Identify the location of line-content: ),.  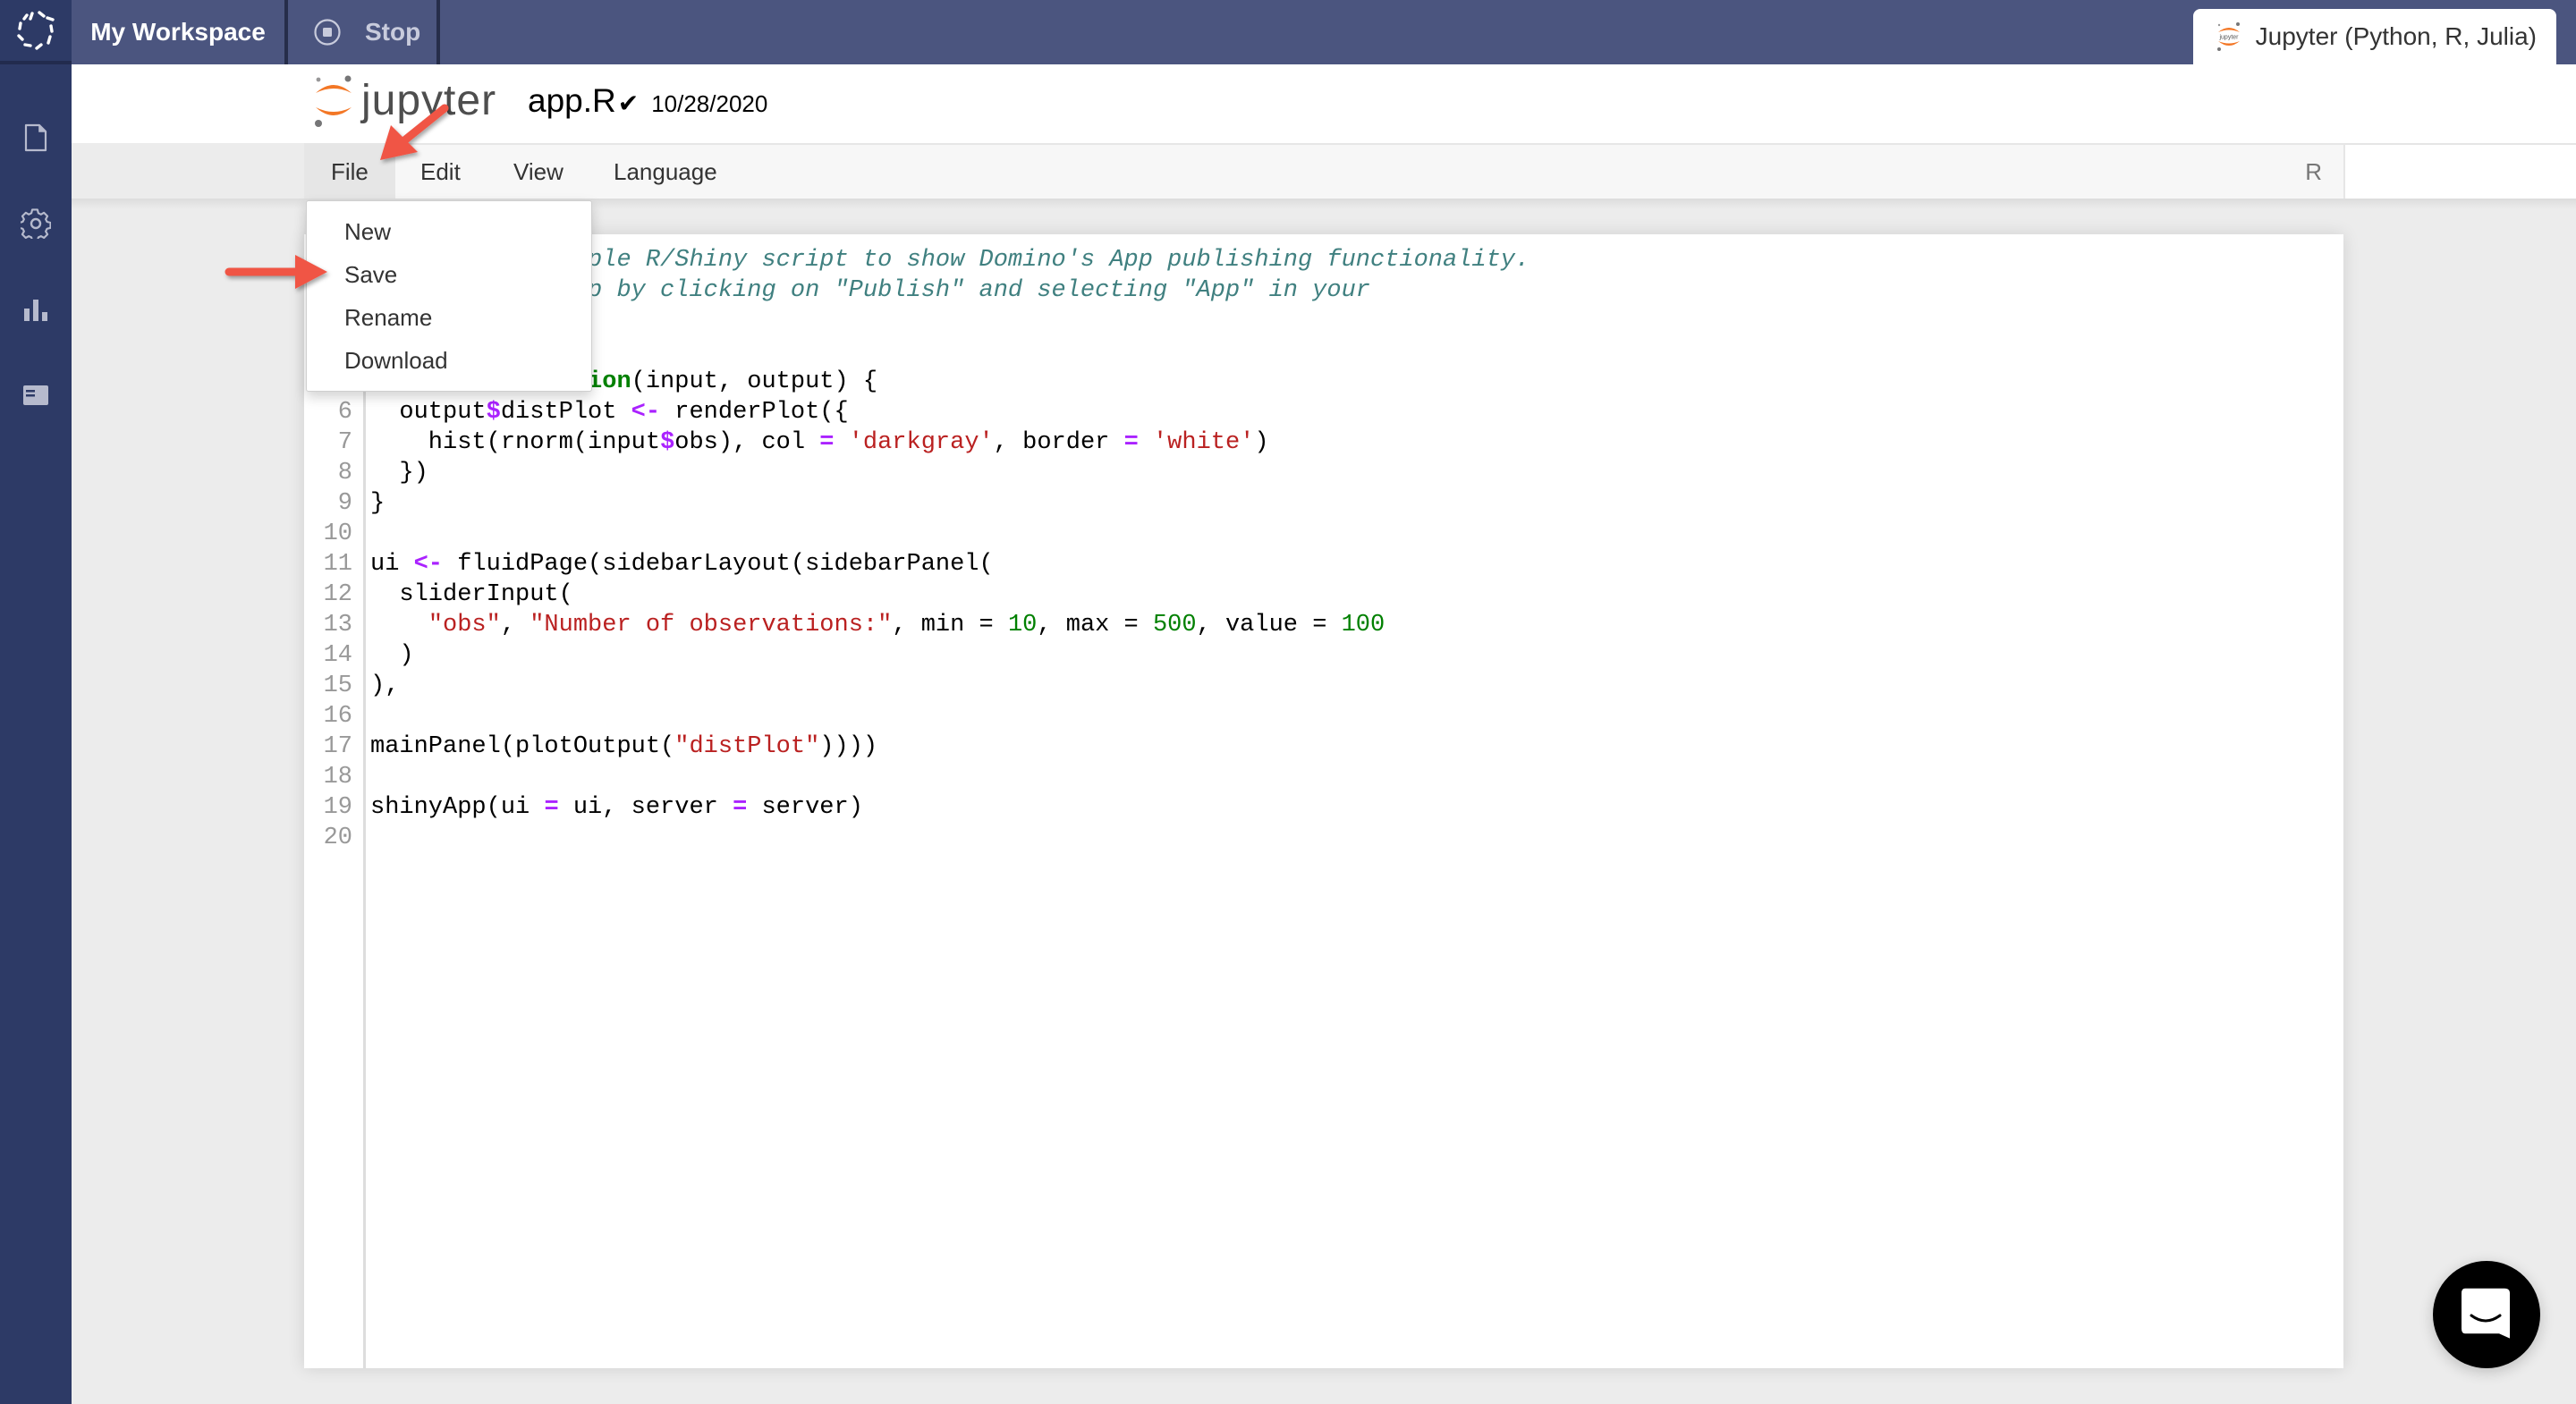
(385, 686).